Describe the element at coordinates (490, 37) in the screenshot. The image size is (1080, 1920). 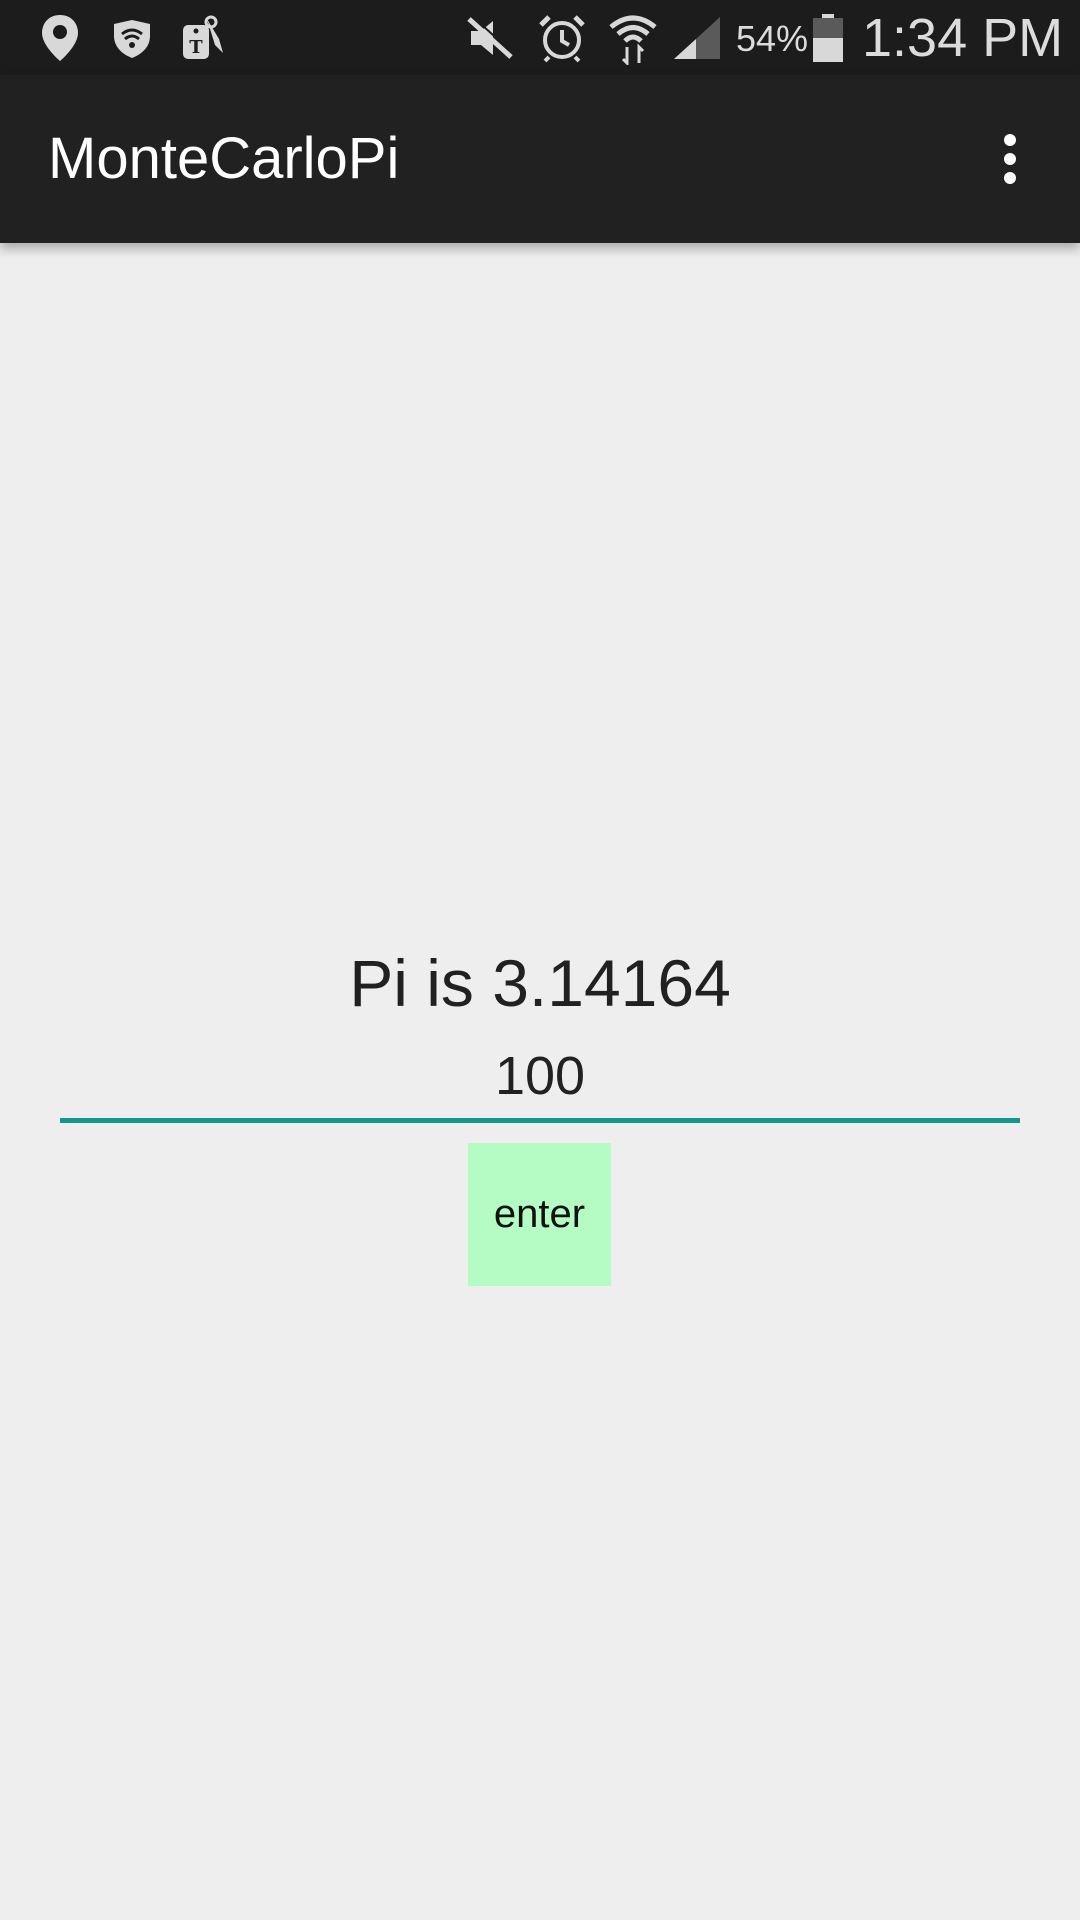
I see `mute-icon` at that location.